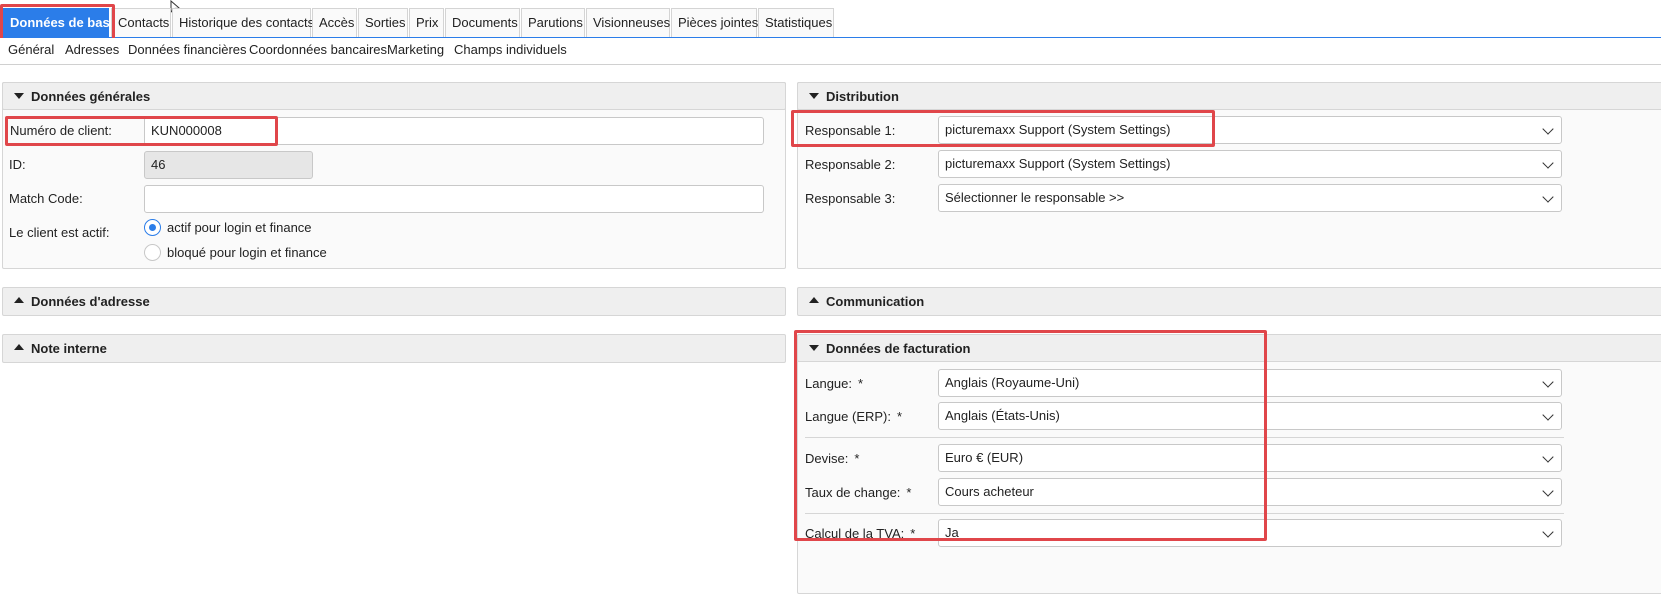 This screenshot has height=594, width=1661. I want to click on subtab-coordonnees-bancaires: Coordonnées bancaires, so click(318, 49).